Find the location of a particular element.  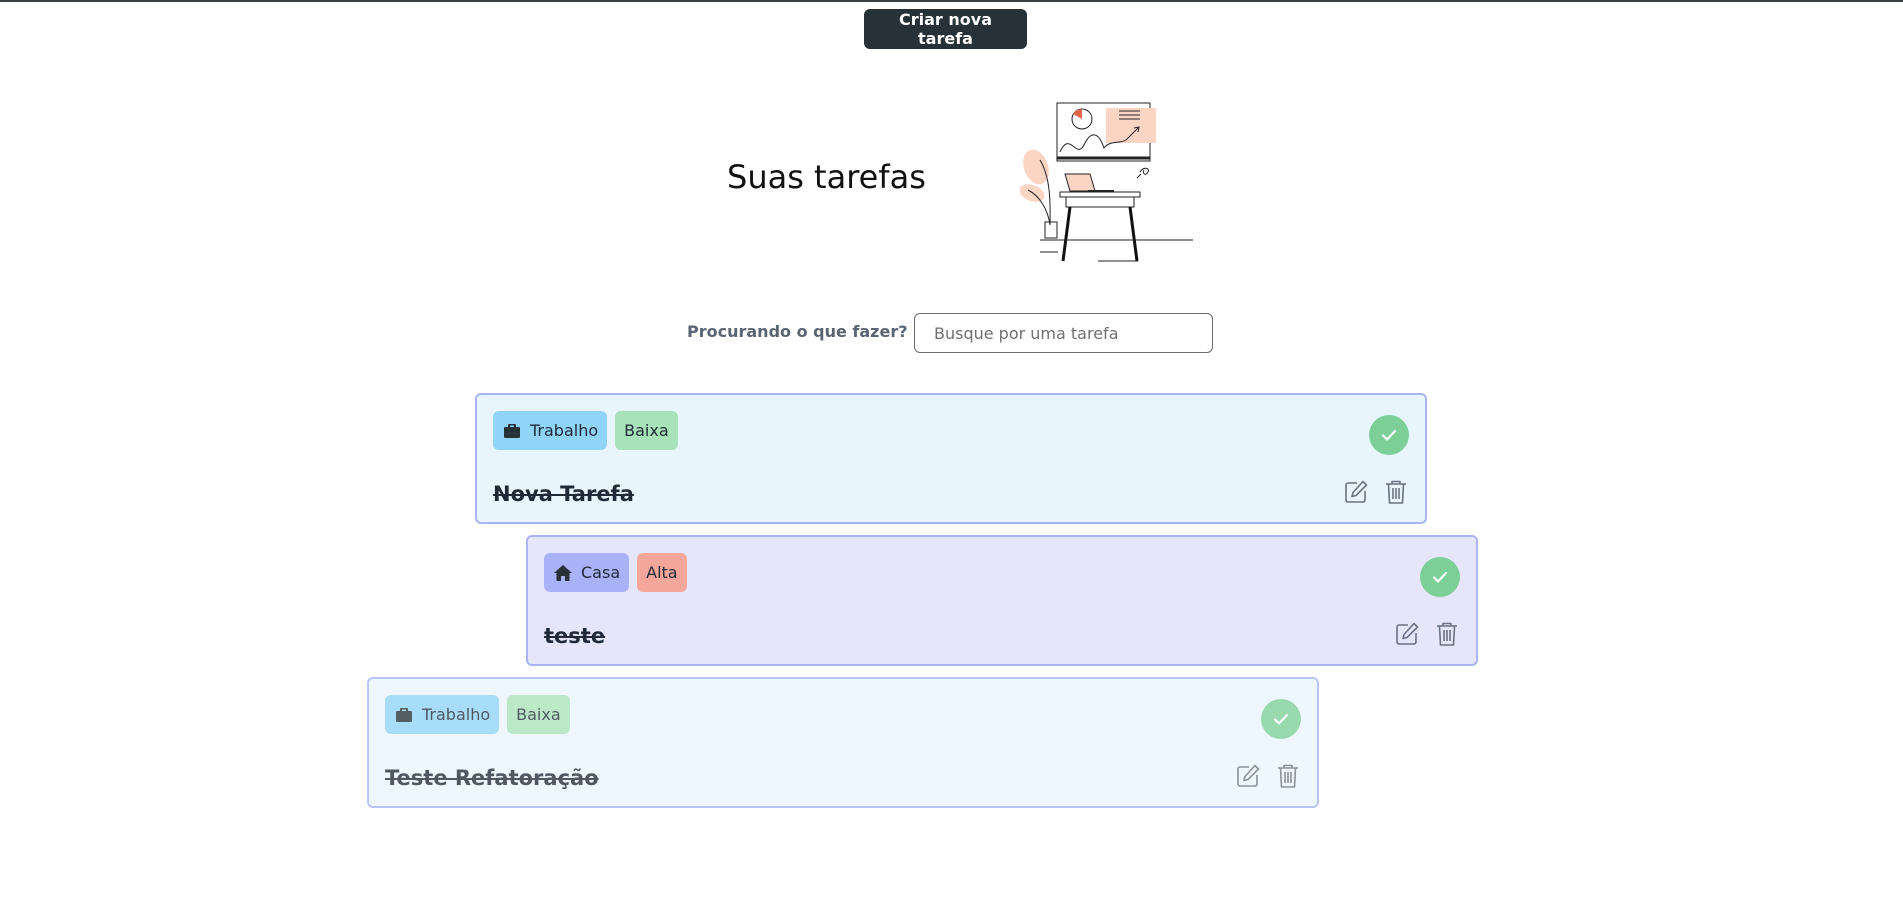

house-icon is located at coordinates (563, 572).